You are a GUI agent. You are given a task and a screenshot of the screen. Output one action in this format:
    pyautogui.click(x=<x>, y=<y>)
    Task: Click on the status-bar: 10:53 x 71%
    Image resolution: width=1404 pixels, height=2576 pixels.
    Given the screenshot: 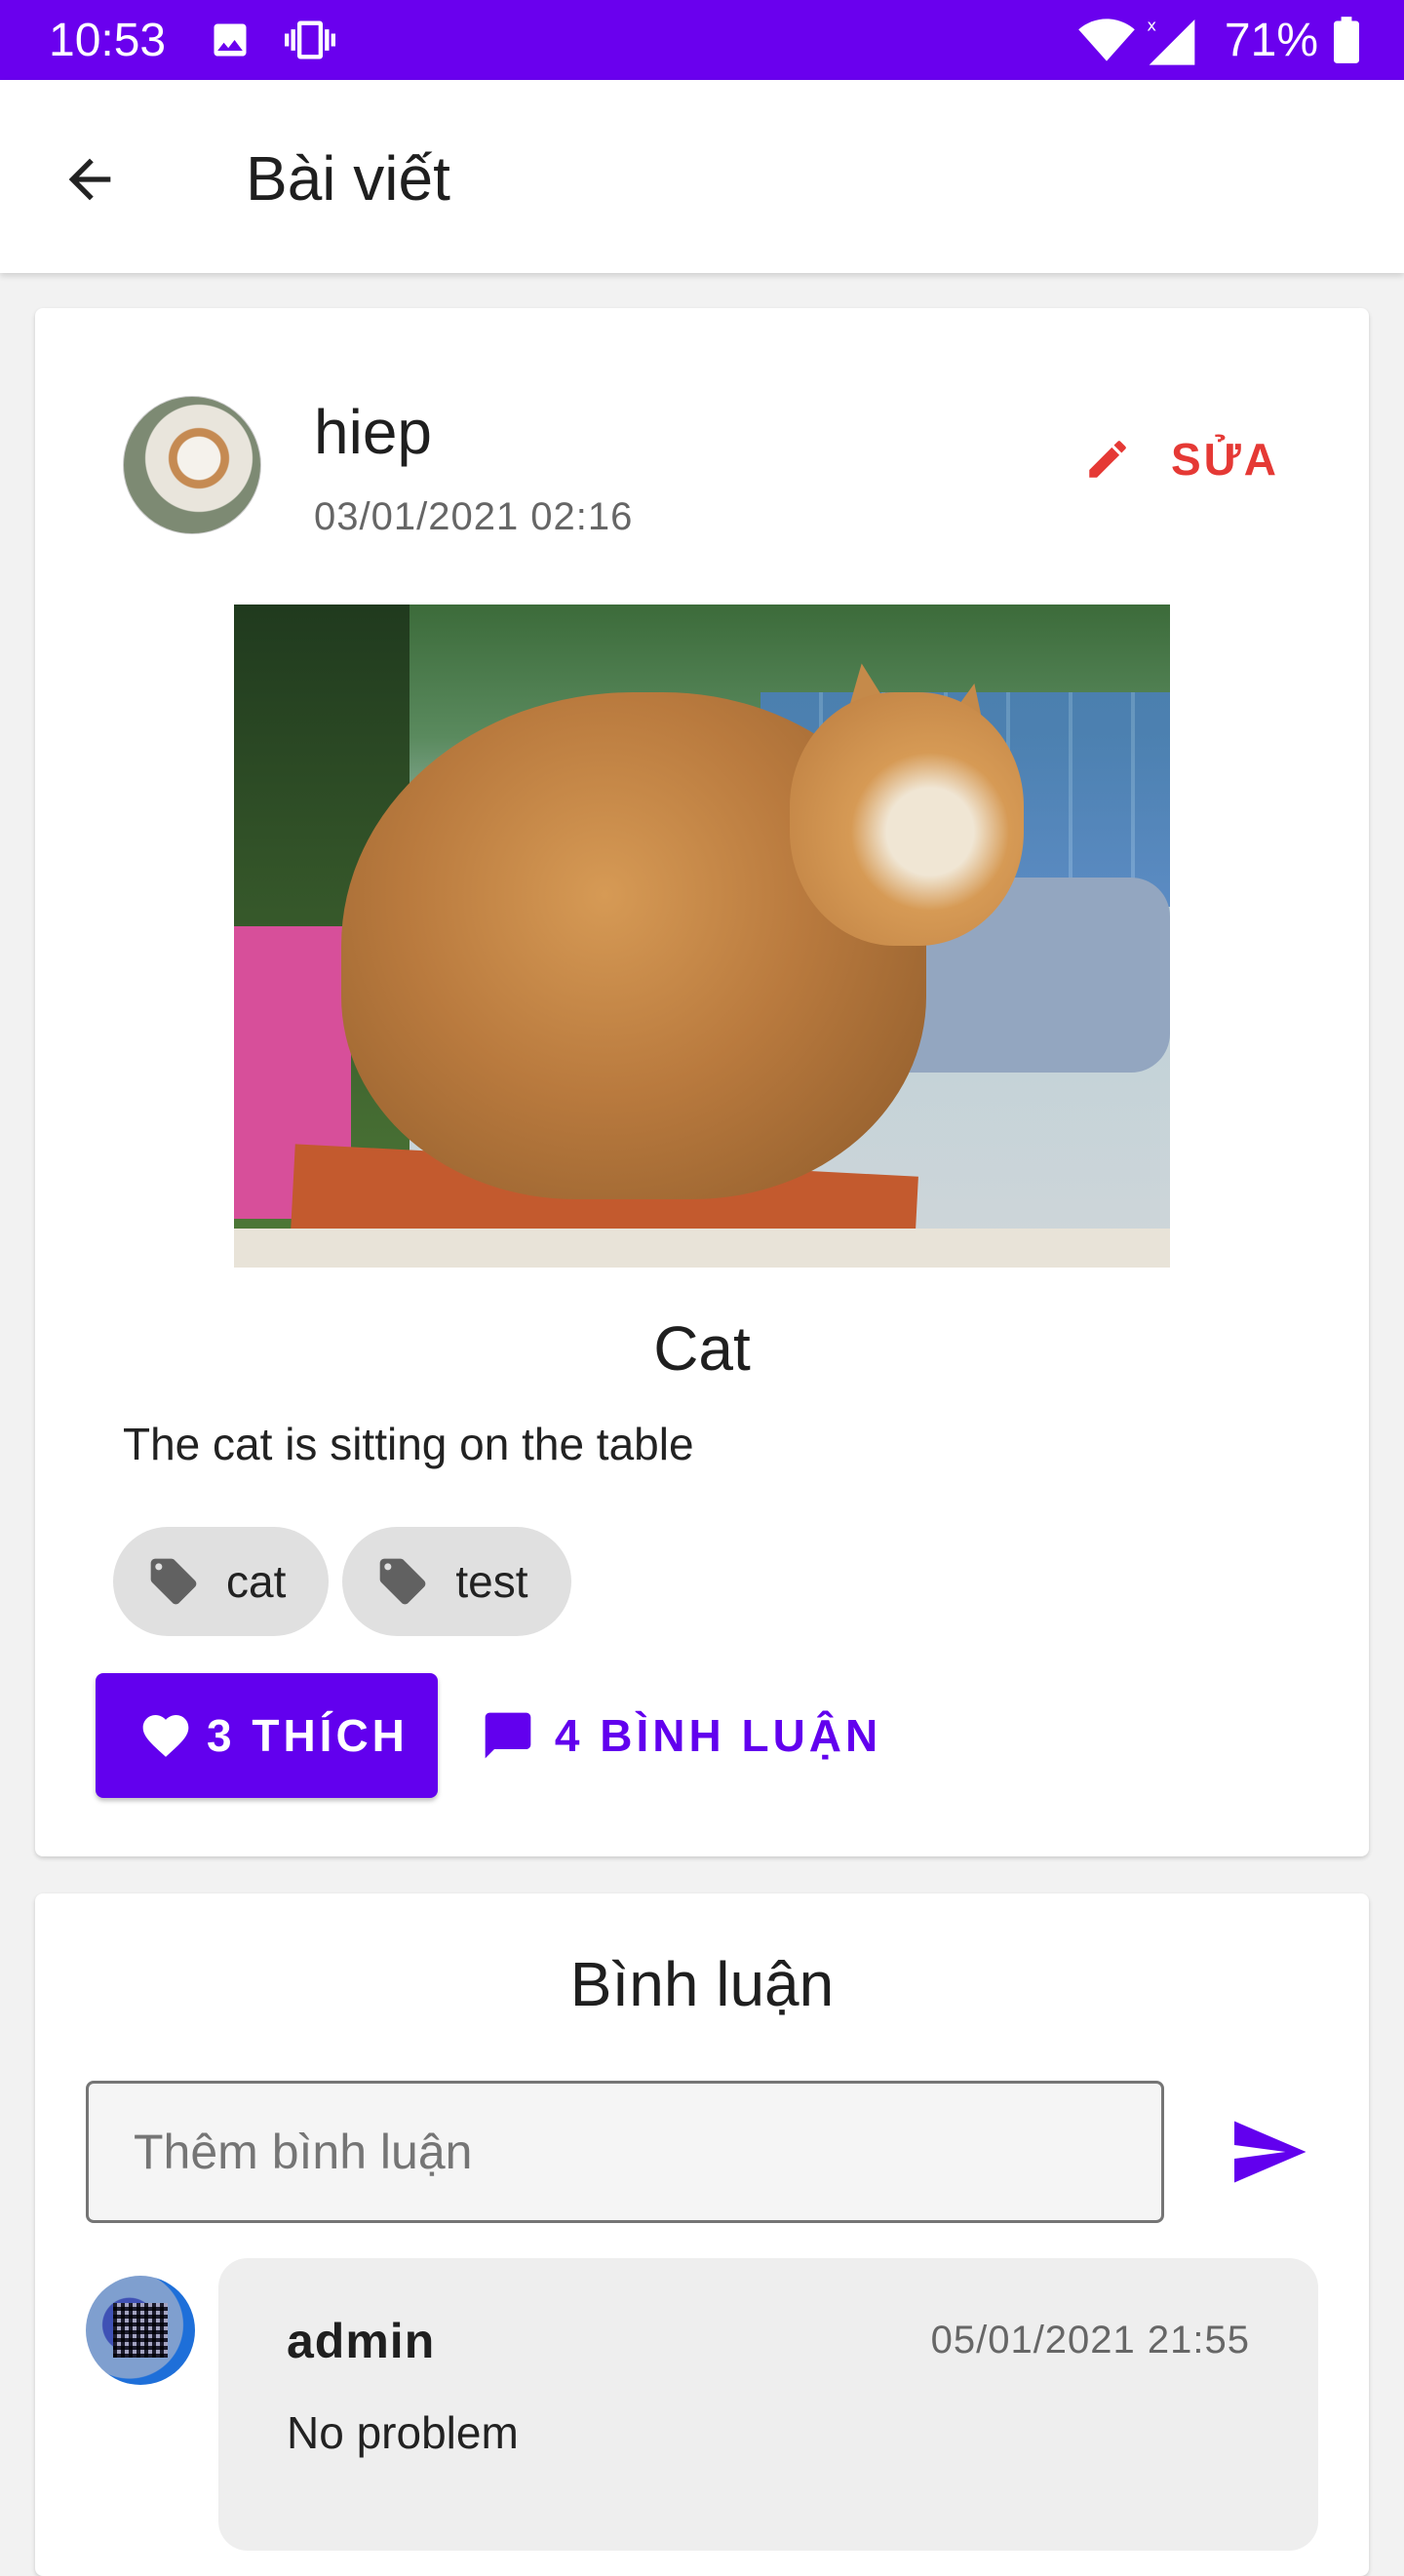 What is the action you would take?
    pyautogui.click(x=702, y=40)
    